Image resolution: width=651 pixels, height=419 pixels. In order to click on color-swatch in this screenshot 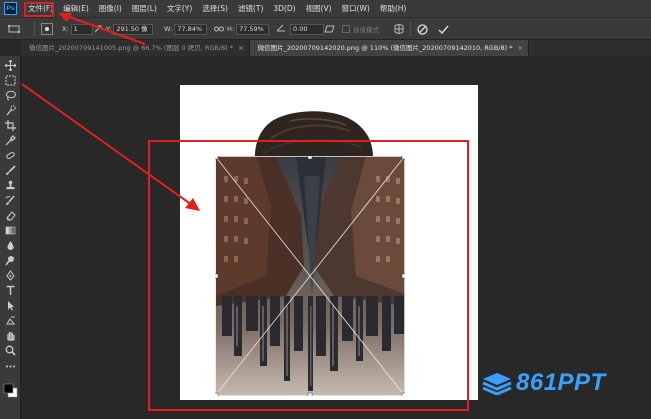, I will do `click(10, 390)`.